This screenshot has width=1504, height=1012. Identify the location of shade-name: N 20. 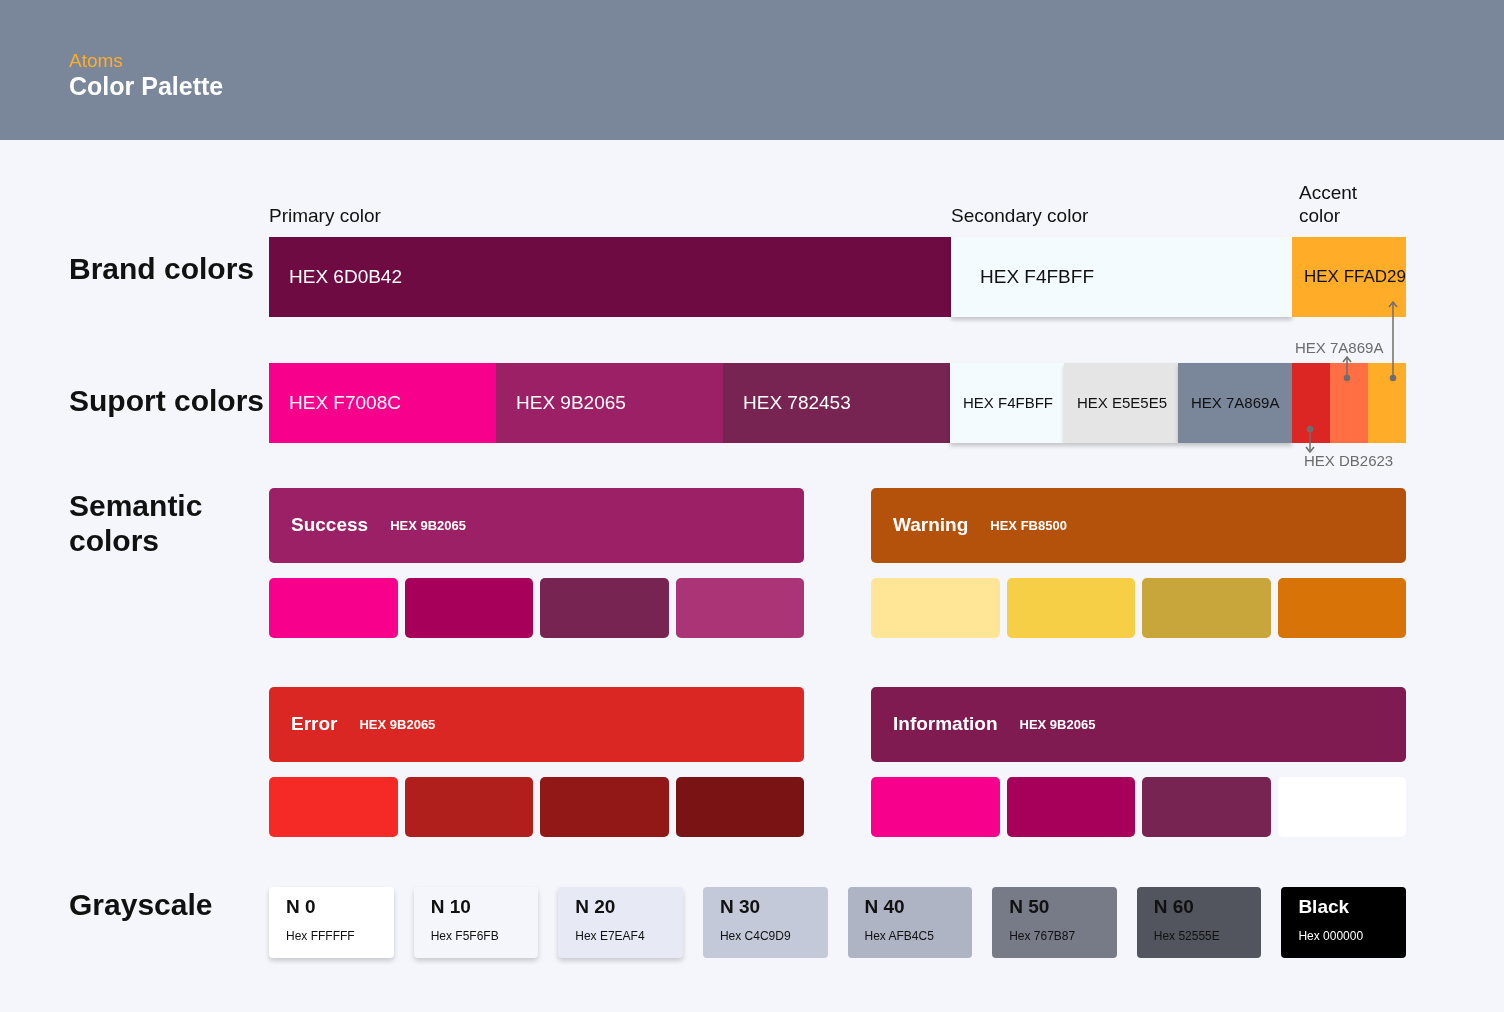
(596, 907).